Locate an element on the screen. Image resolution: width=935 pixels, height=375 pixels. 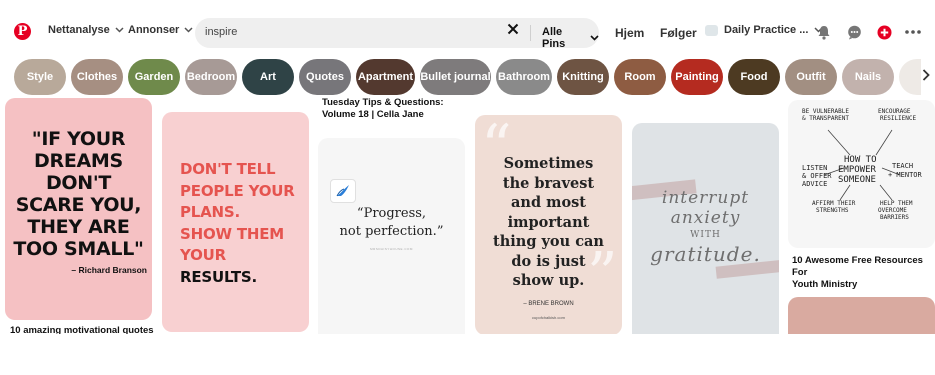
chat-icon is located at coordinates (854, 32).